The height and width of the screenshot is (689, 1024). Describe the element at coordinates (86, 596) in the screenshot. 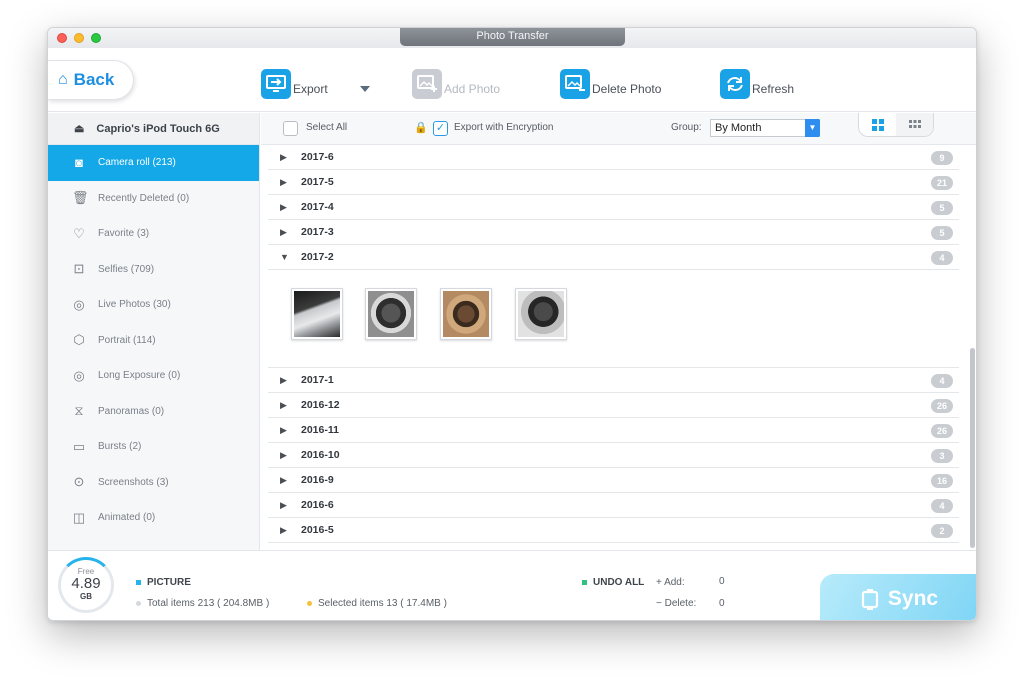

I see `free-unit: GB` at that location.